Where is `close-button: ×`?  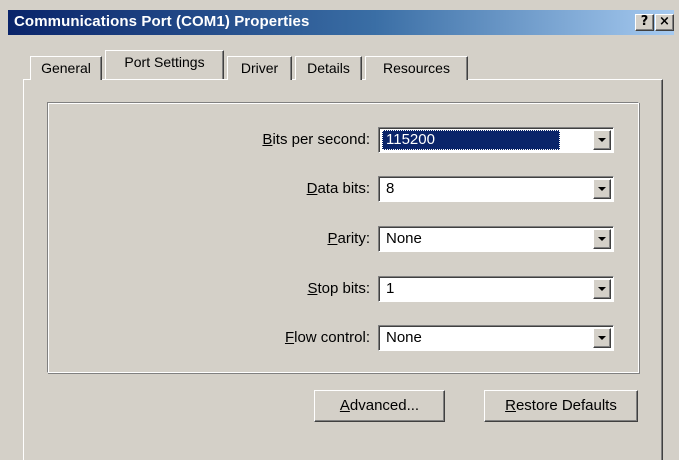 close-button: × is located at coordinates (664, 22).